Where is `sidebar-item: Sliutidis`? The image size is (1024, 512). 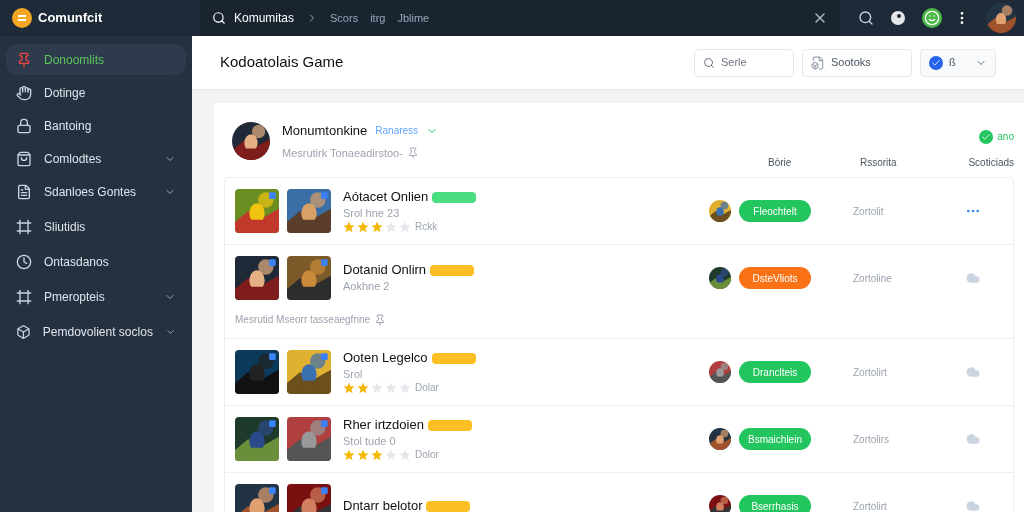 sidebar-item: Sliutidis is located at coordinates (96, 226).